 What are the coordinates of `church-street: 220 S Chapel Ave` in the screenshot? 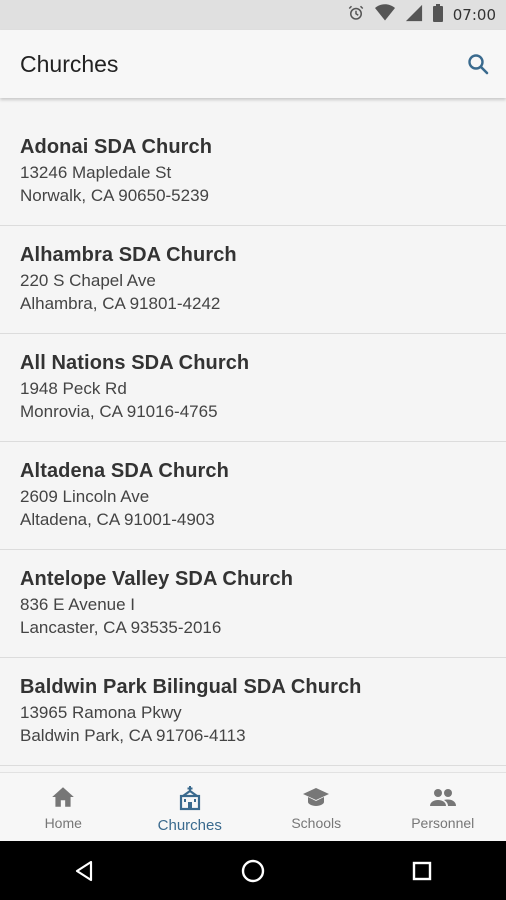 It's located at (88, 280).